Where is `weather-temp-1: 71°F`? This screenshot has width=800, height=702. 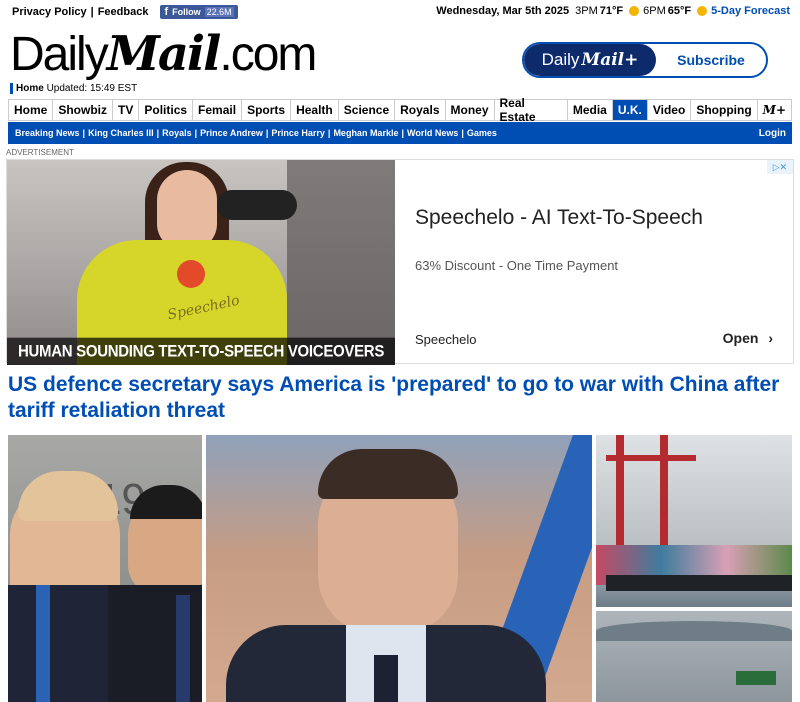
weather-temp-1: 71°F is located at coordinates (611, 11).